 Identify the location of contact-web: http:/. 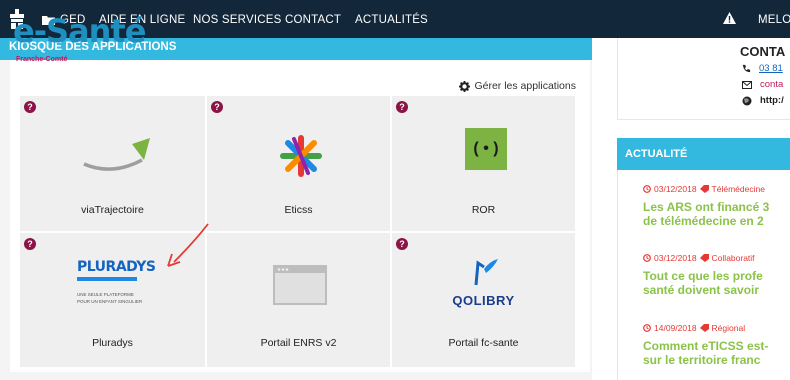
(763, 100).